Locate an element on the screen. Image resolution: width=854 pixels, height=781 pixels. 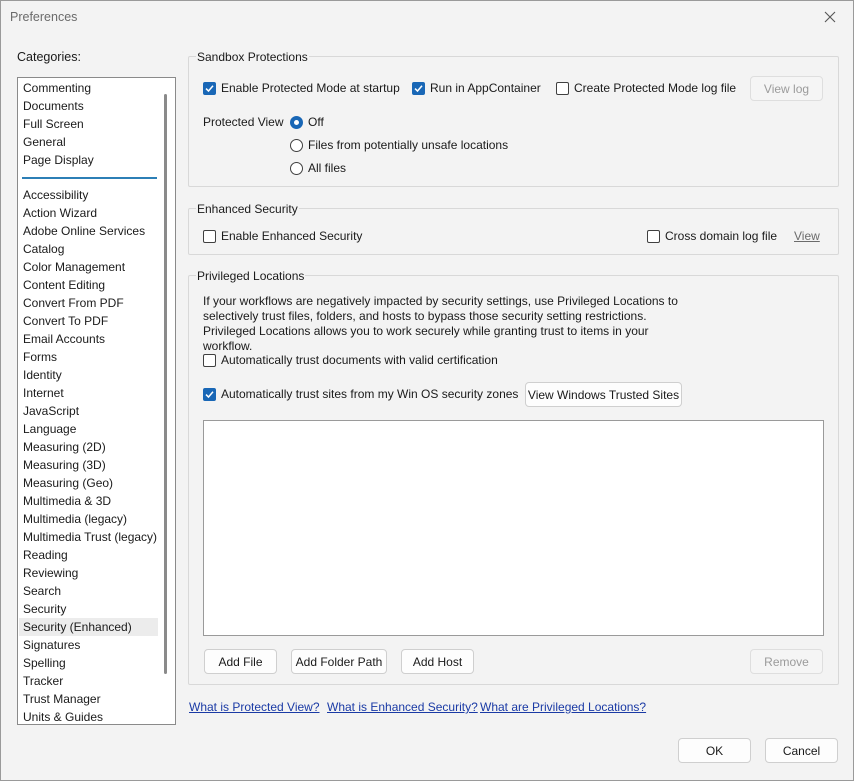
category-item: Multimedia (legacy) is located at coordinates (88, 519).